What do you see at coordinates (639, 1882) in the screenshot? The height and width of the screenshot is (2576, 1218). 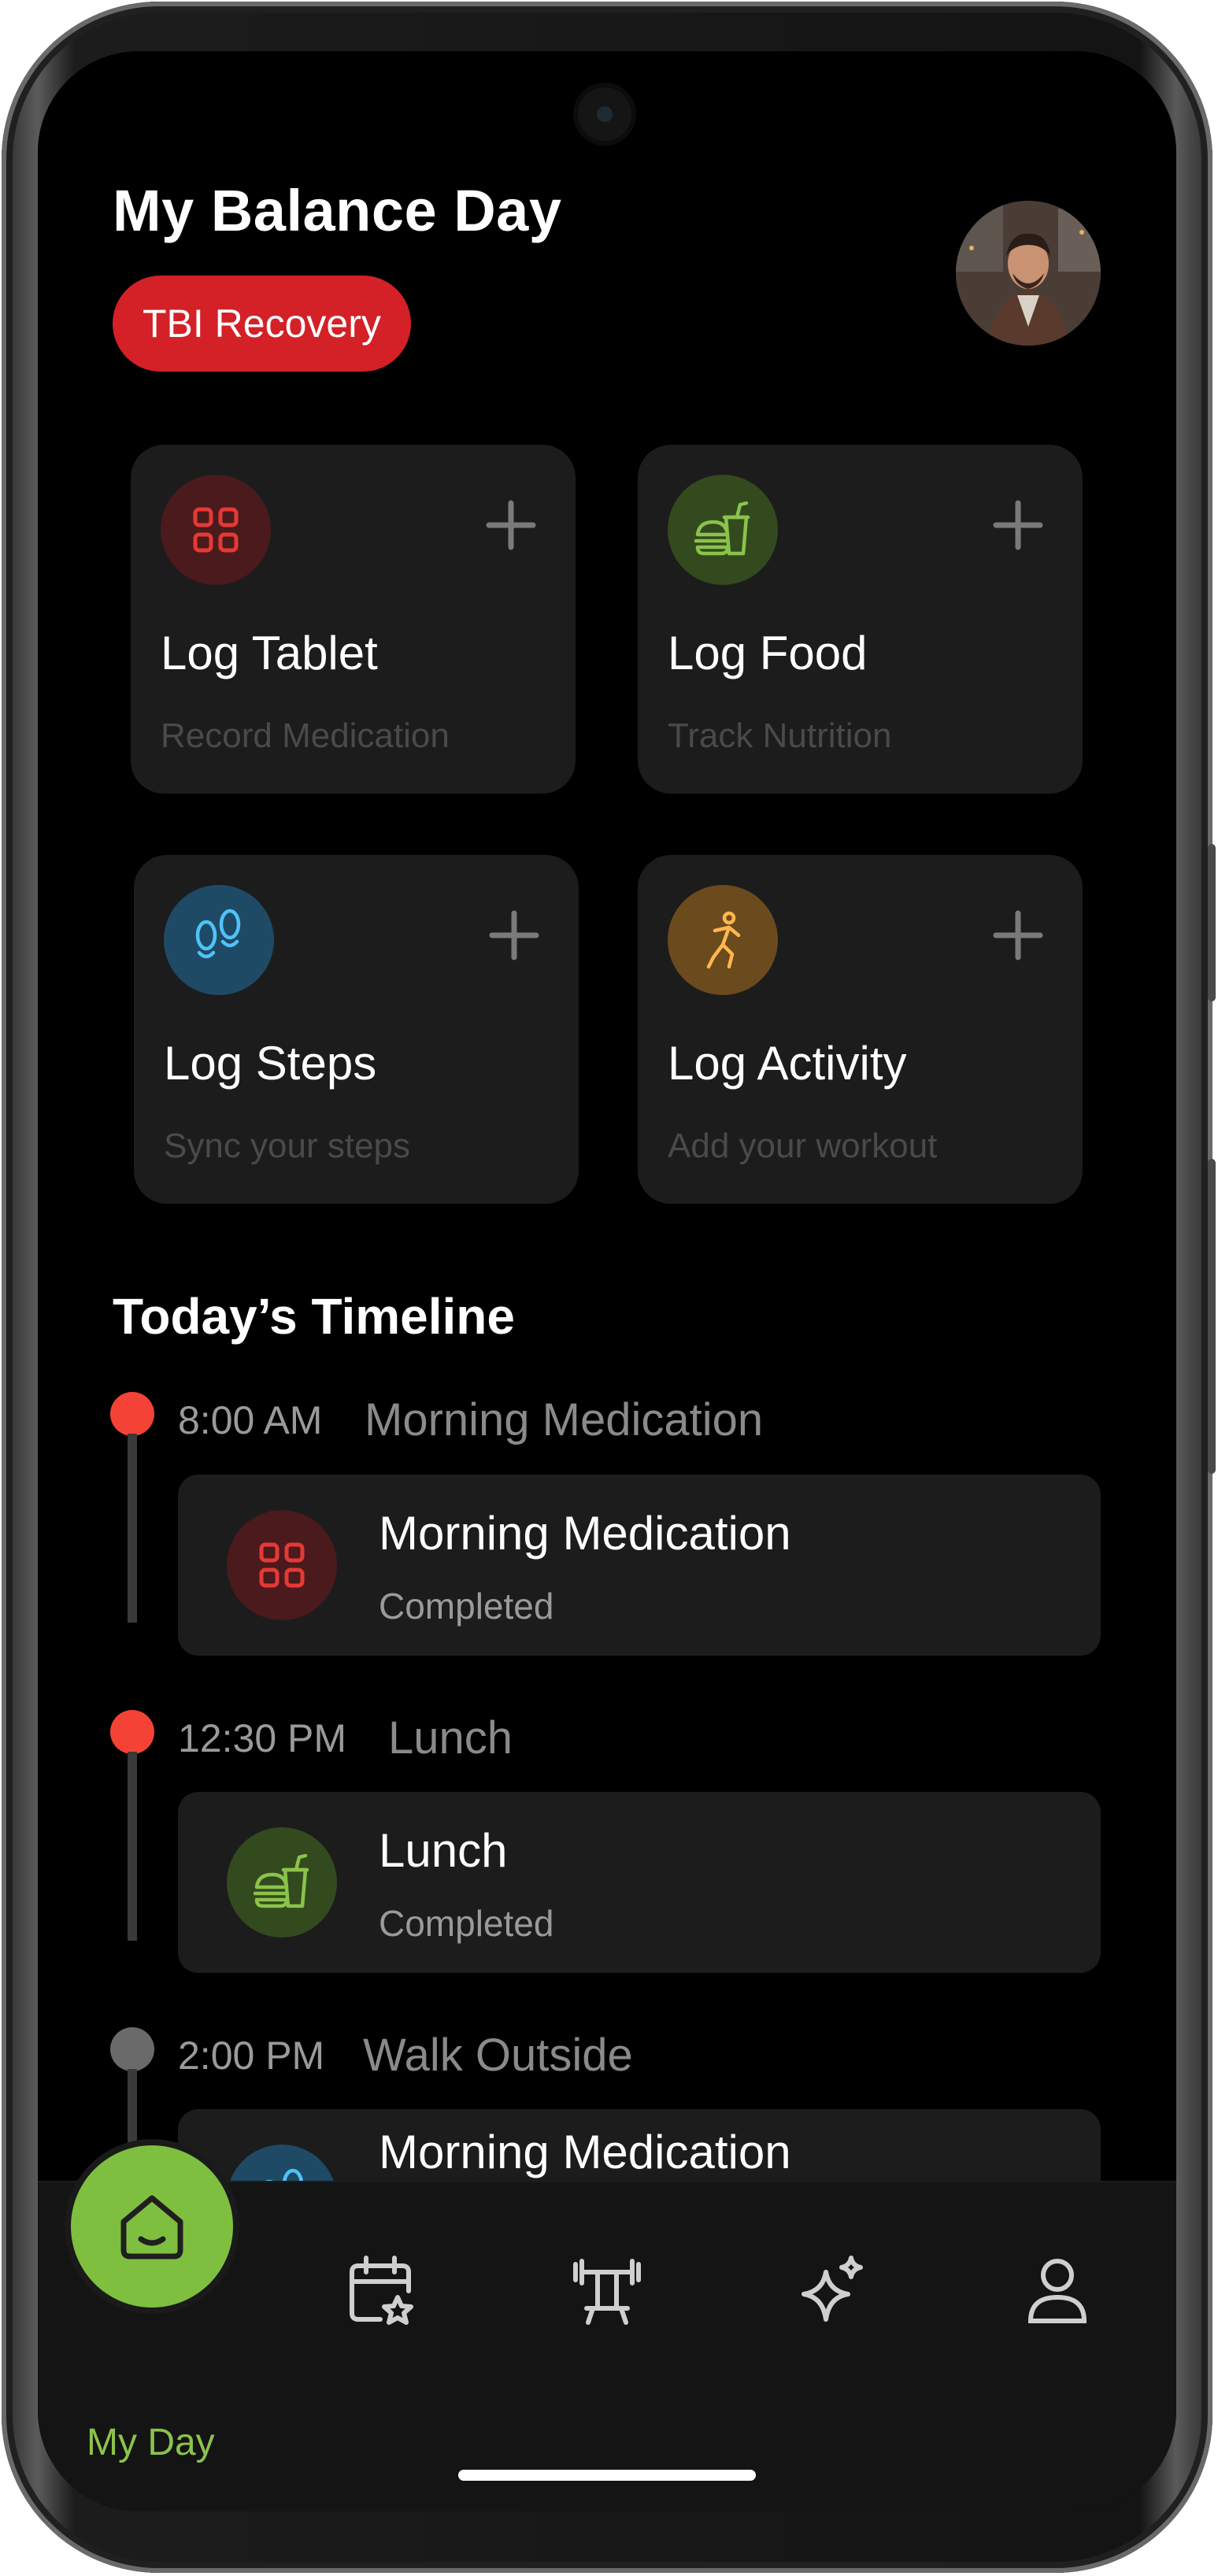 I see `timeline-card: Lunch Completed` at bounding box center [639, 1882].